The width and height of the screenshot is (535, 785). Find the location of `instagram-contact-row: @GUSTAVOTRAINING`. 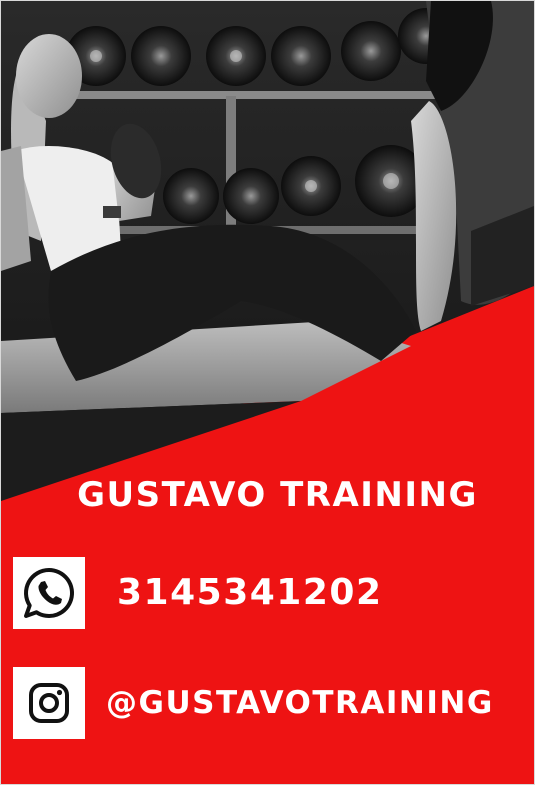

instagram-contact-row: @GUSTAVOTRAINING is located at coordinates (267, 703).